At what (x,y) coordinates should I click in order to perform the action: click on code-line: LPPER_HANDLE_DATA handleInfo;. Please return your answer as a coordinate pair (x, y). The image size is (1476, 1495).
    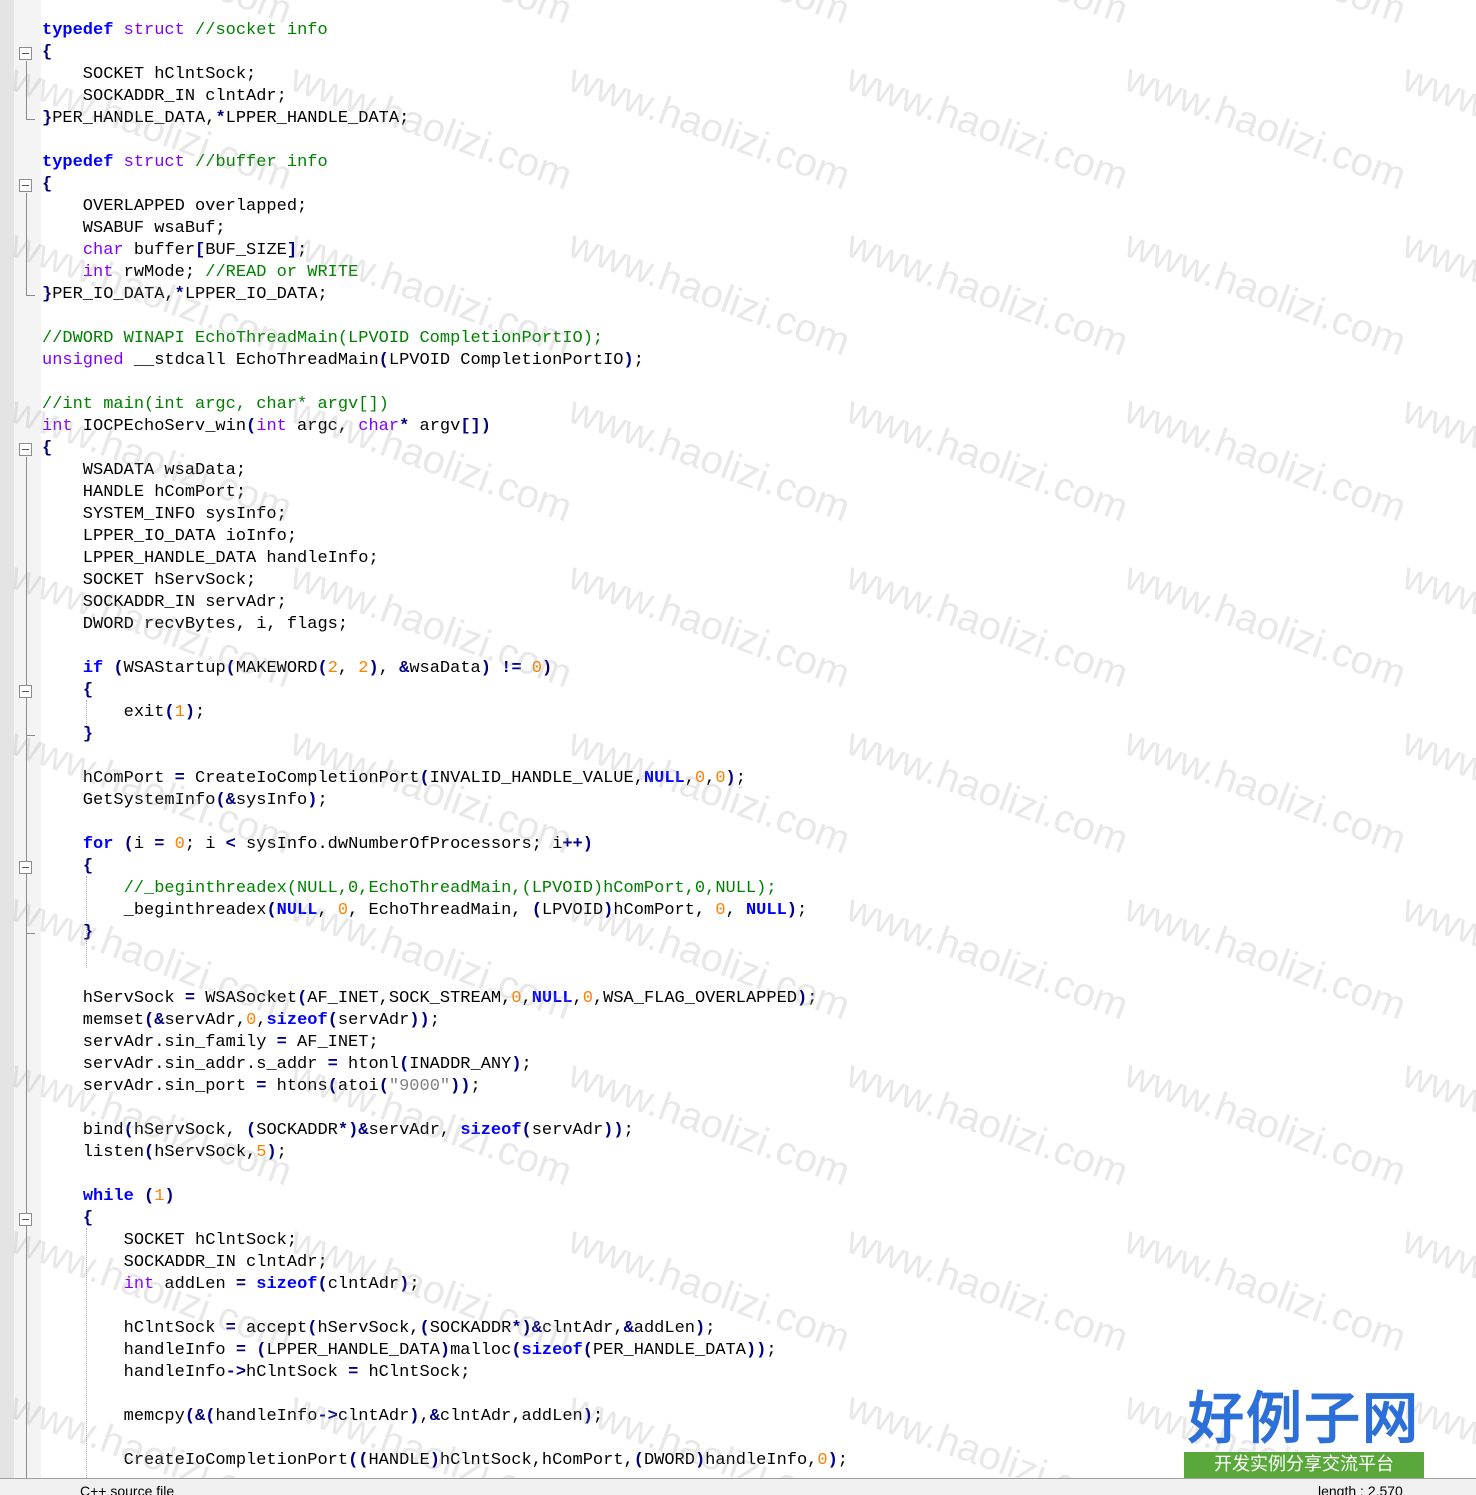
    Looking at the image, I should click on (210, 559).